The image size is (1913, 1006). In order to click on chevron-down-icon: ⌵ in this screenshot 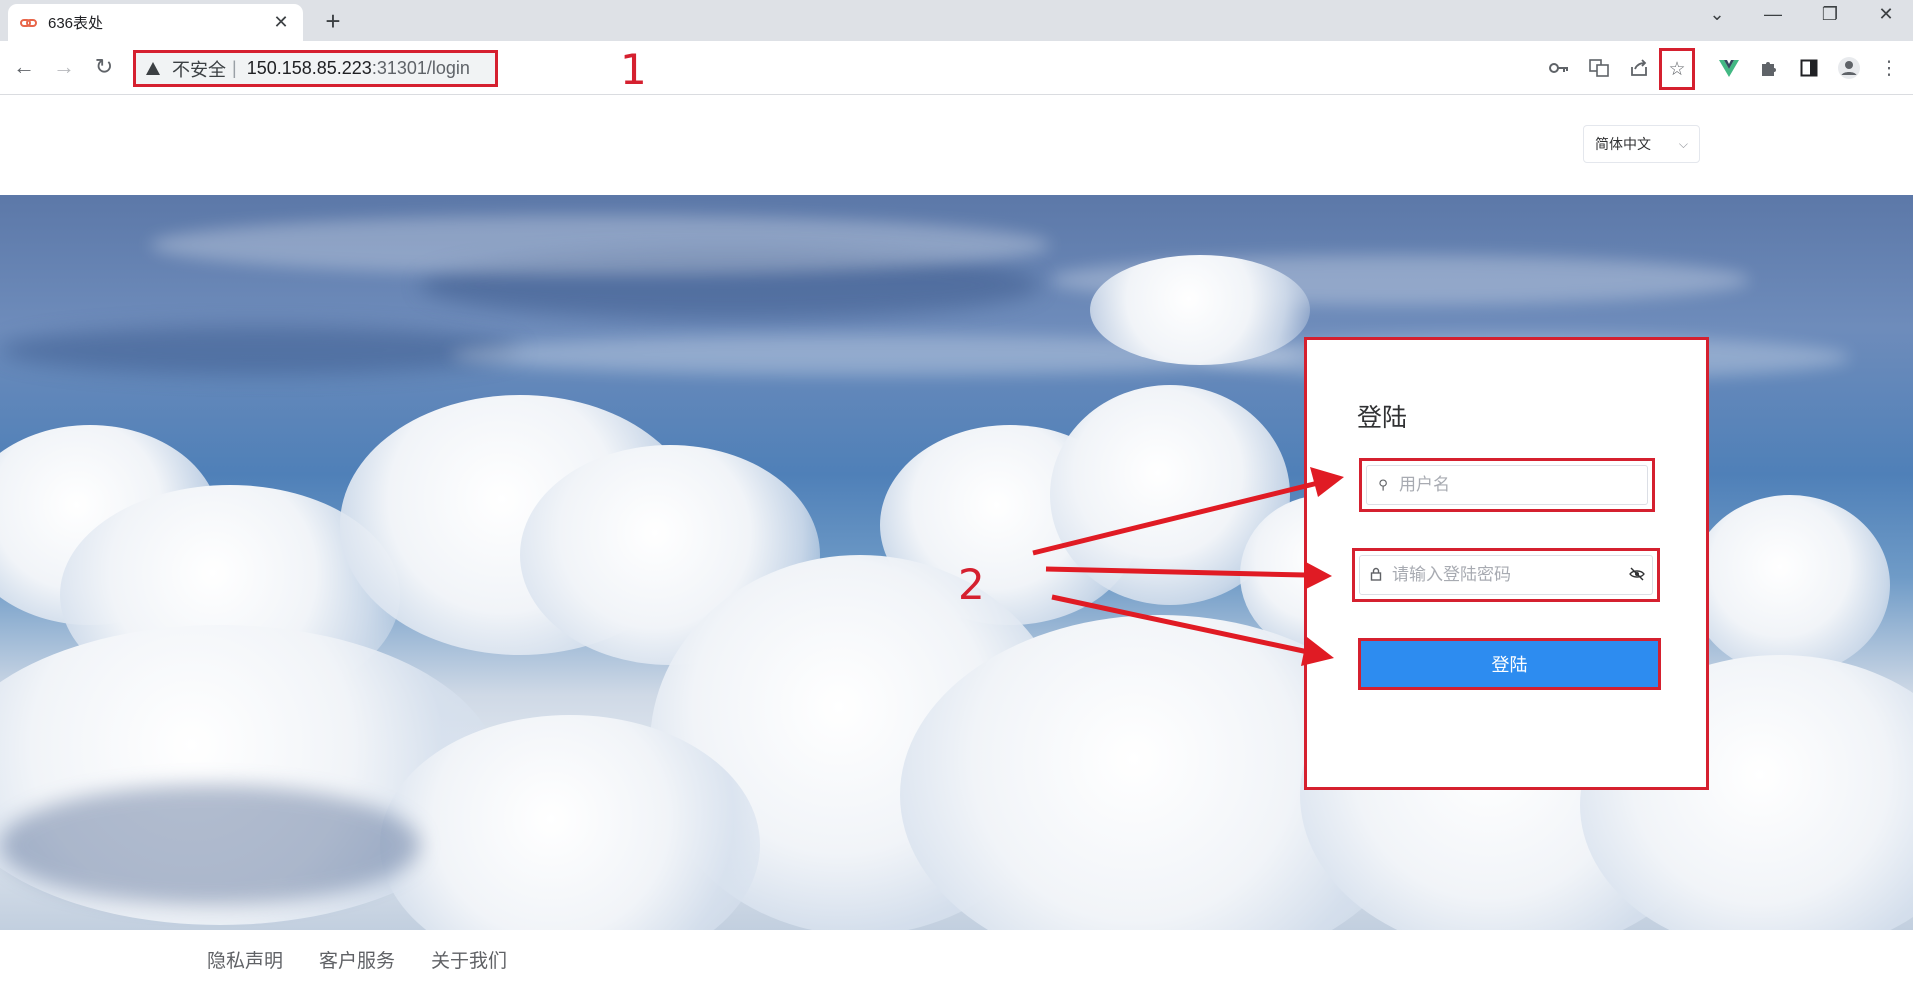, I will do `click(1683, 143)`.